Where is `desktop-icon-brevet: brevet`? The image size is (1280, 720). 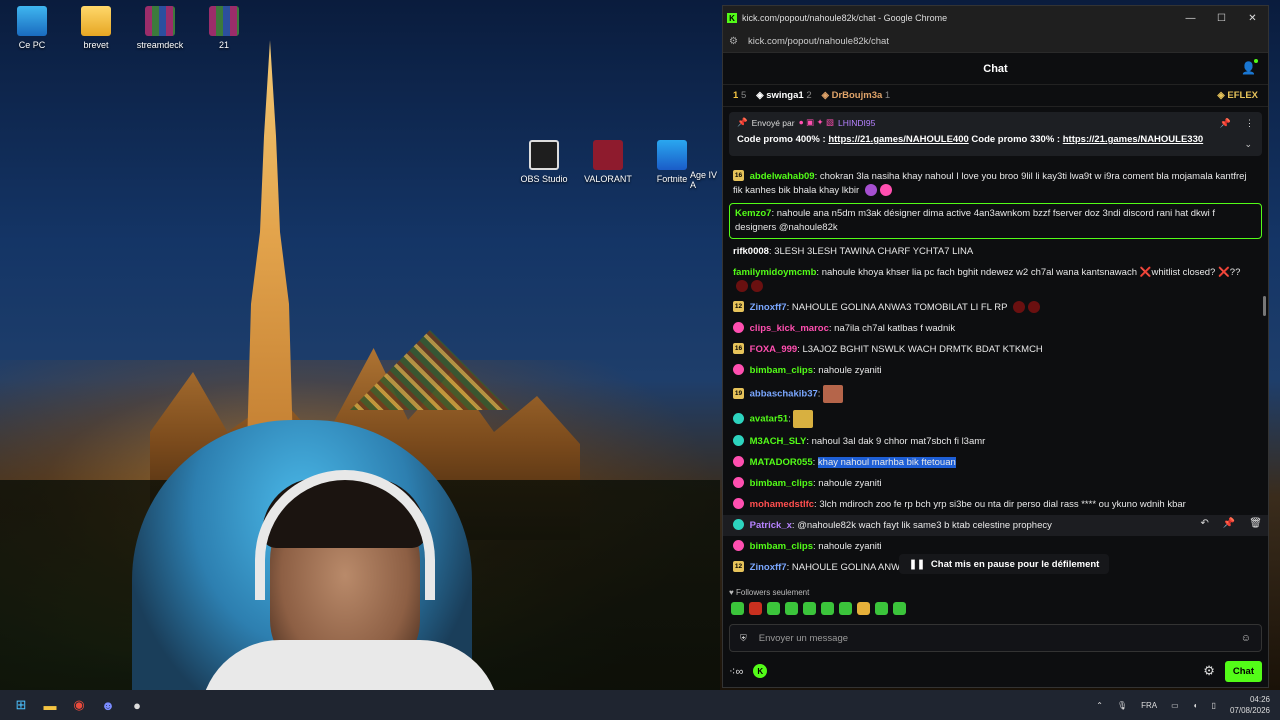 desktop-icon-brevet: brevet is located at coordinates (96, 28).